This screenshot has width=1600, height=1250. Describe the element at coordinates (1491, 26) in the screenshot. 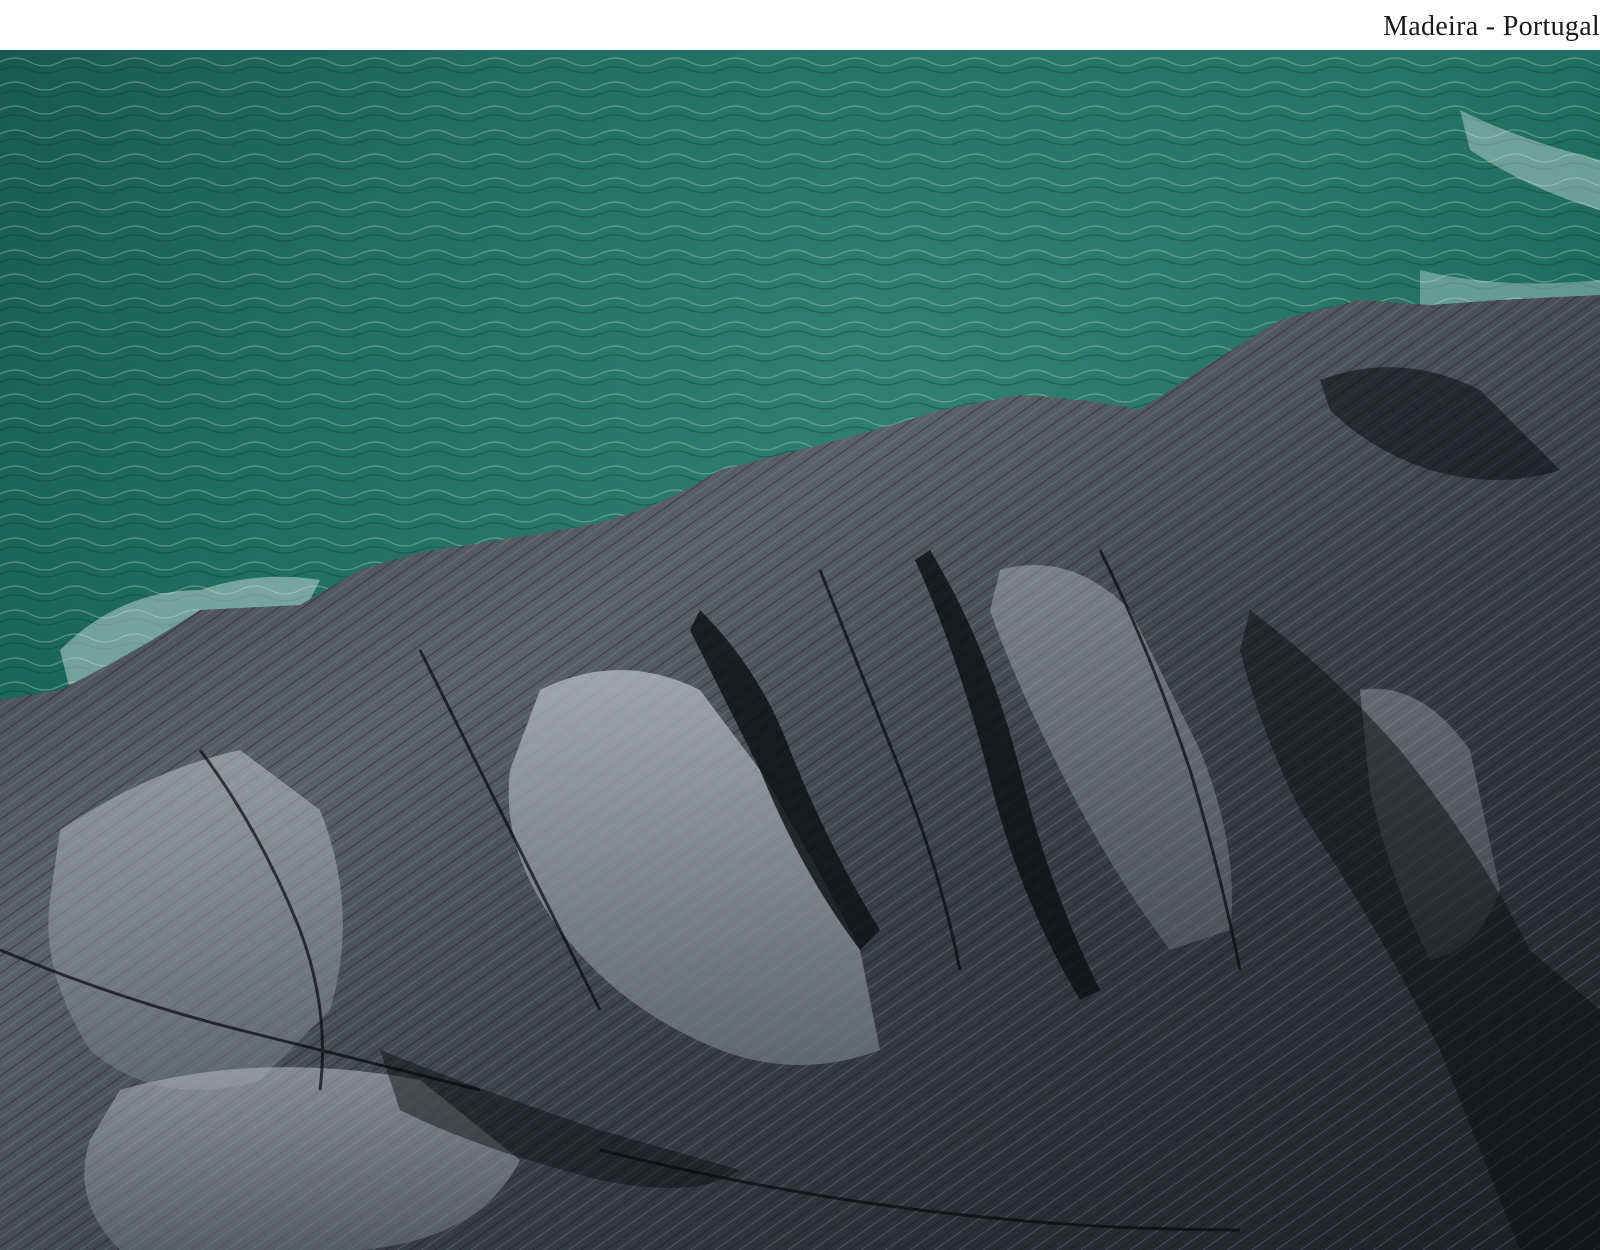

I see `location-caption: Madeira - Portugal` at that location.